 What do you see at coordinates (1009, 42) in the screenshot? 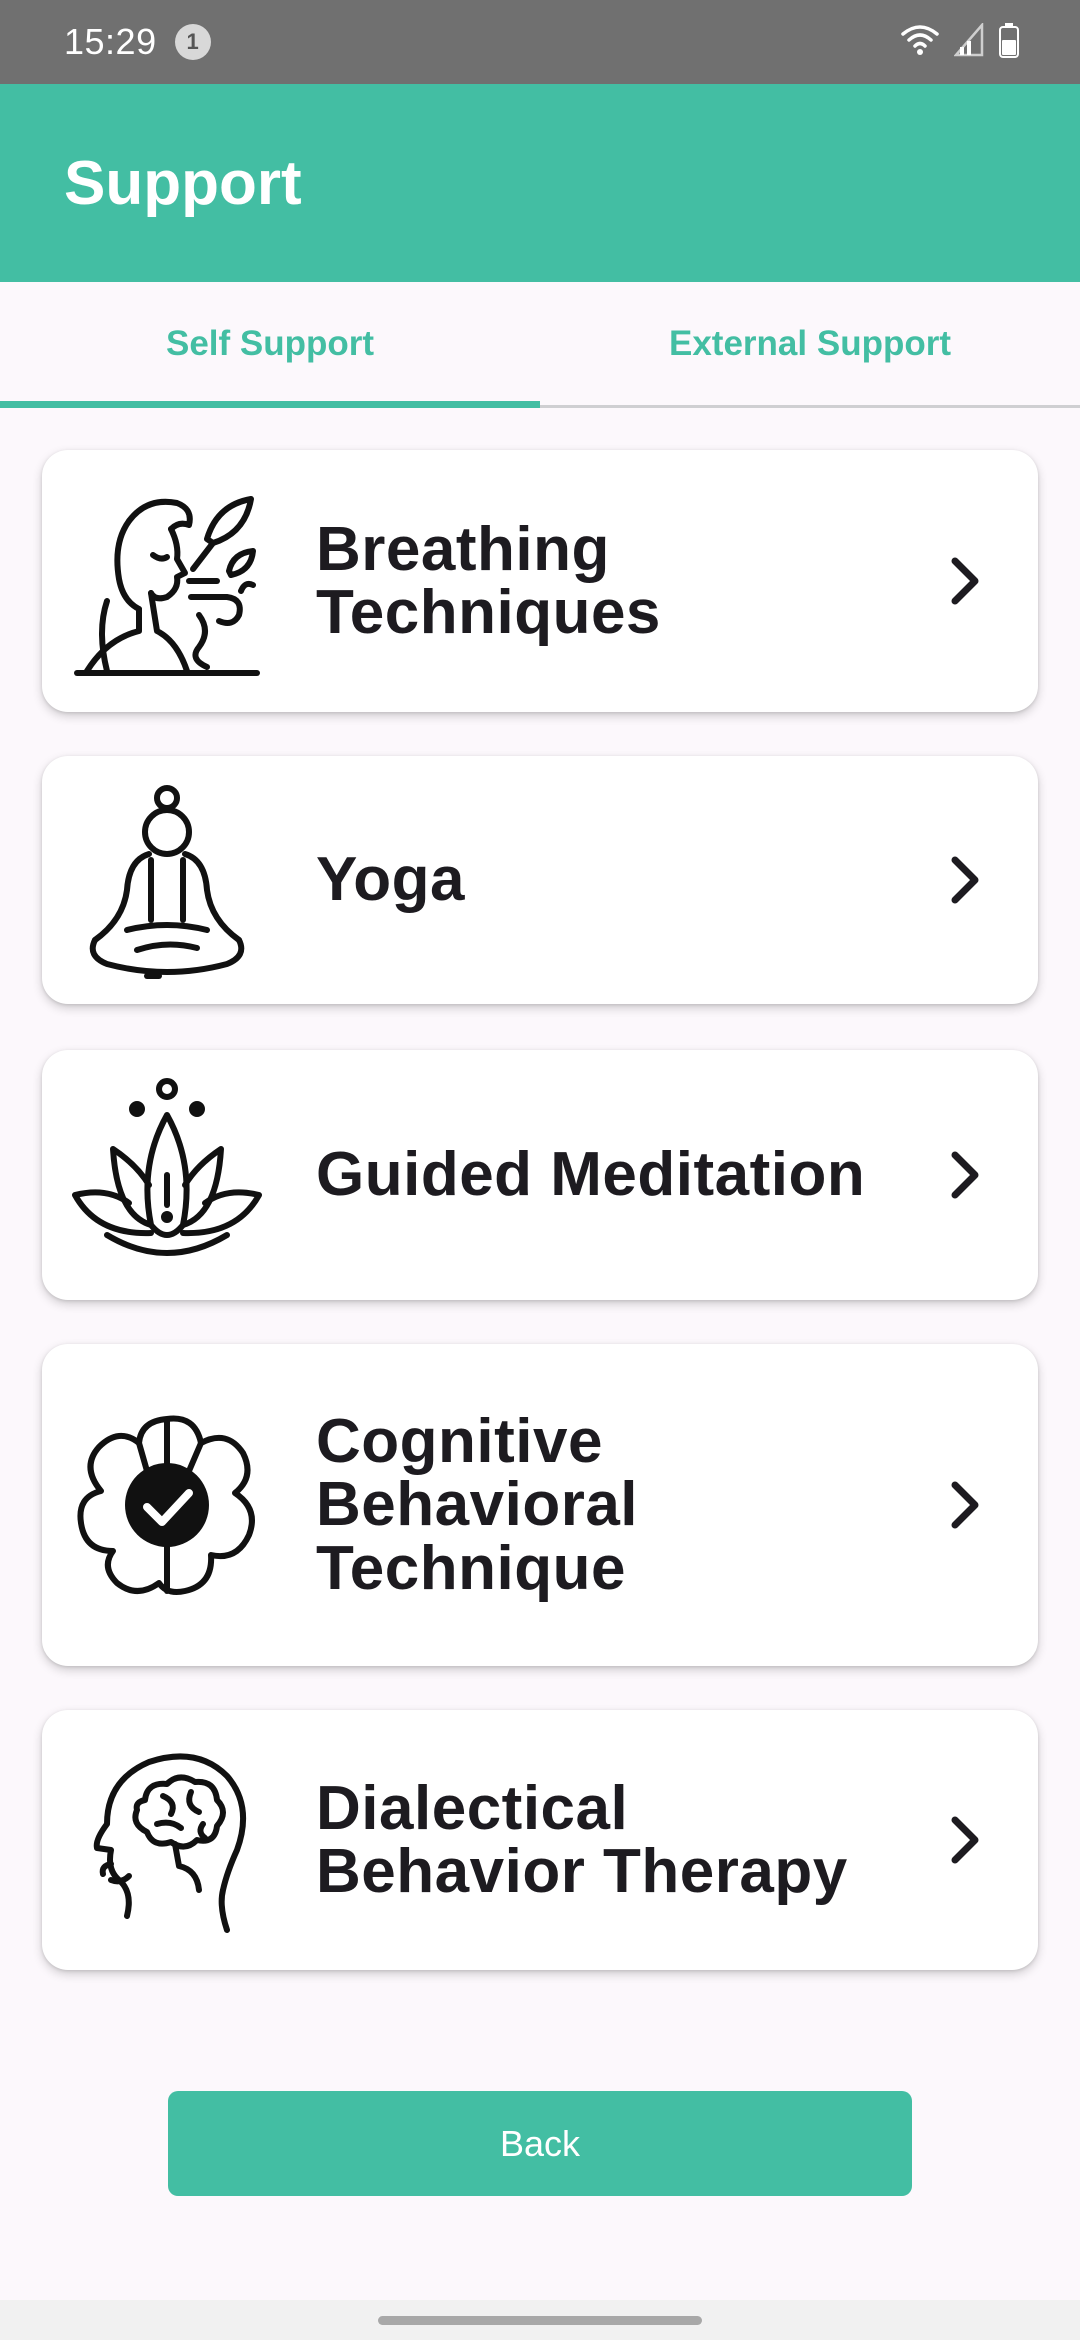
I see `battery-icon` at bounding box center [1009, 42].